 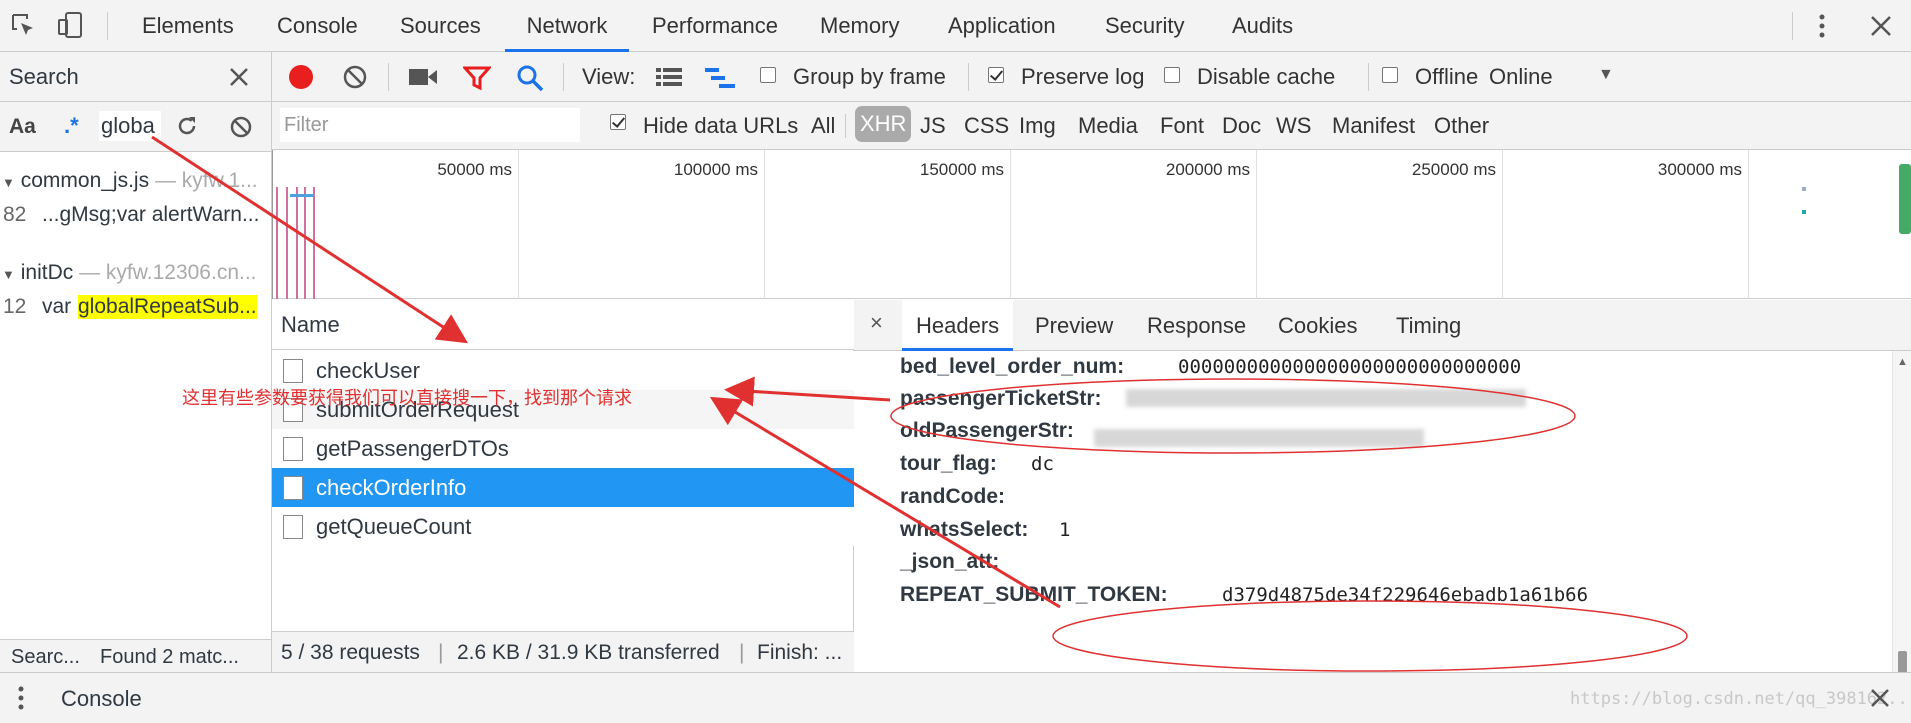 I want to click on search-input: globa, so click(x=130, y=126).